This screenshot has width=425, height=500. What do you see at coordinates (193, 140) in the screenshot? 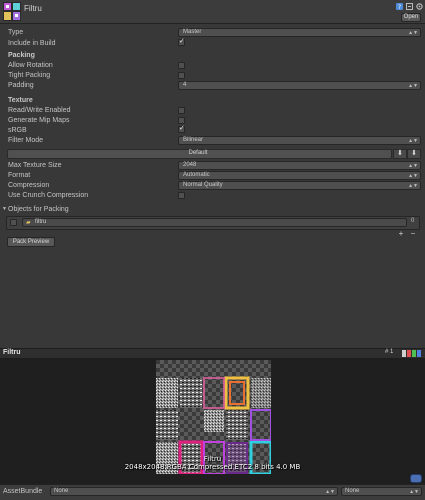
I see `filter-mode-value: Bilinear` at bounding box center [193, 140].